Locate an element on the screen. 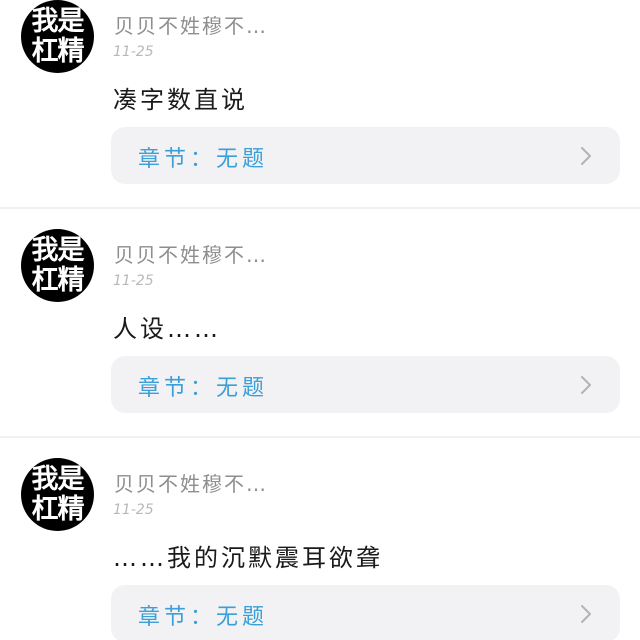  comment-text: 凑字数直说 is located at coordinates (180, 100).